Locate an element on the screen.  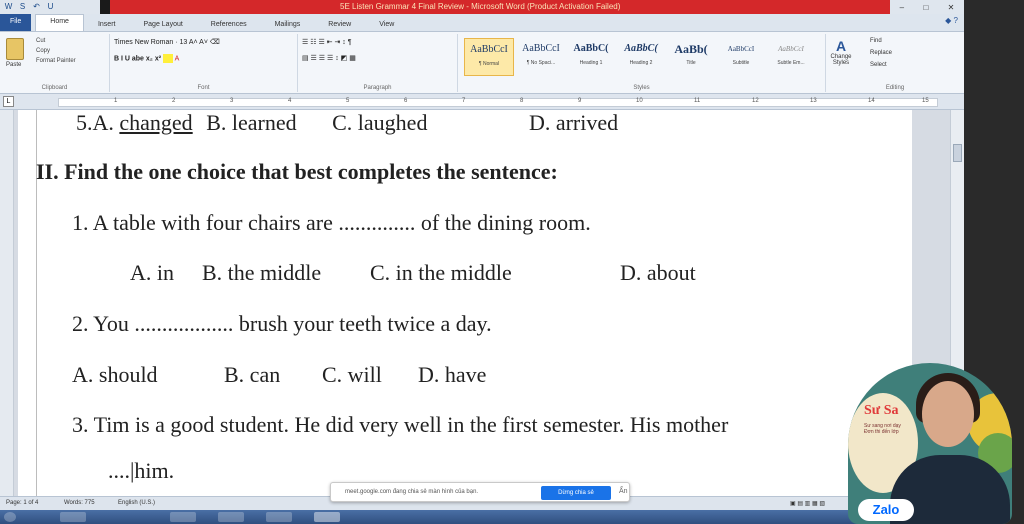
q5-b-prefix: B. is located at coordinates (219, 122).